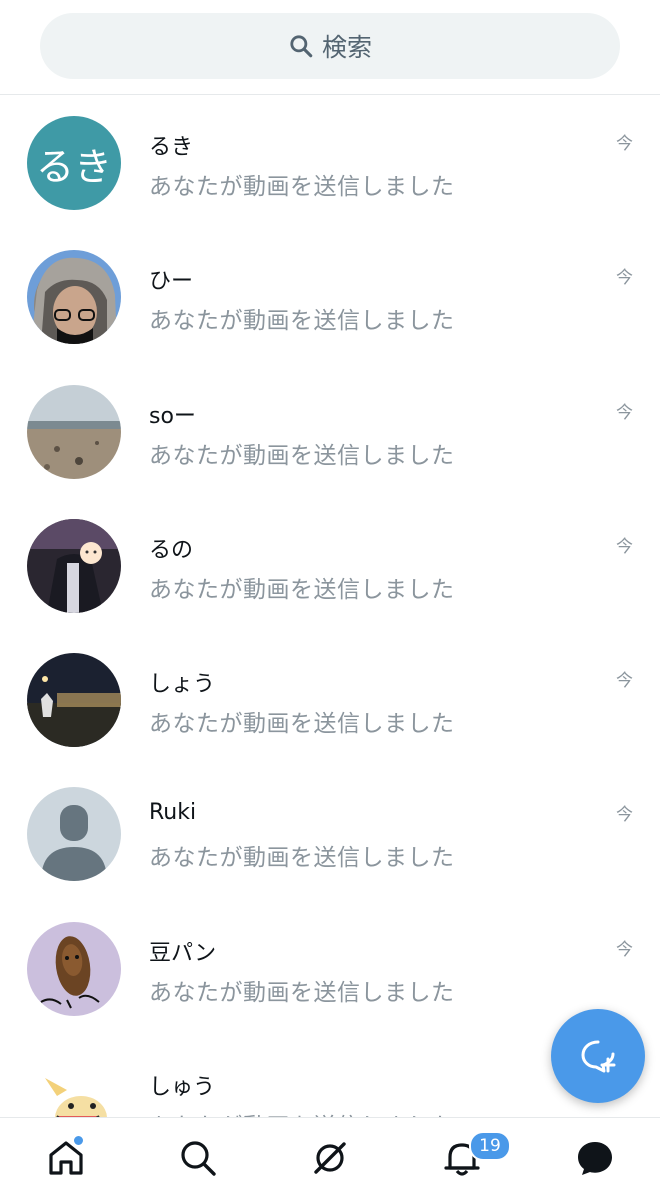 The height and width of the screenshot is (1201, 660). Describe the element at coordinates (78, 1140) in the screenshot. I see `home-unread-dot` at that location.